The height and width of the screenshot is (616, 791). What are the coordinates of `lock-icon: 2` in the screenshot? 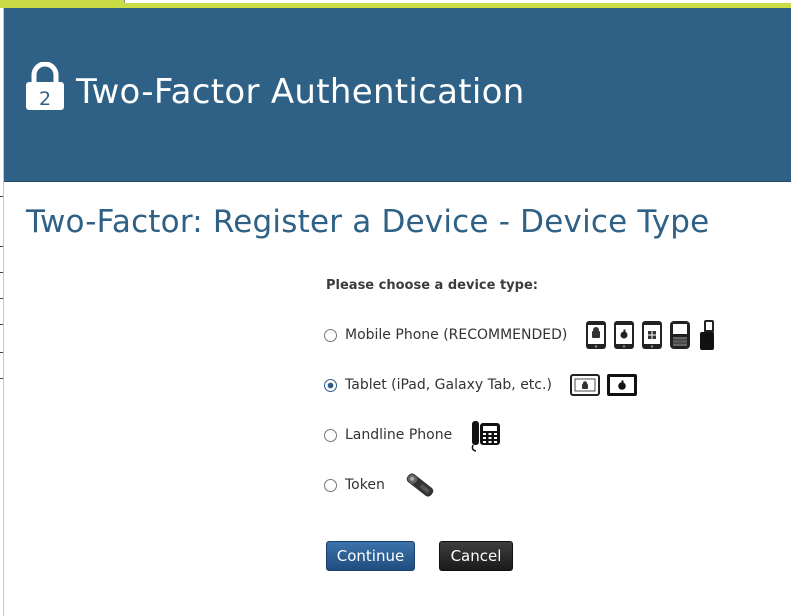 It's located at (45, 86).